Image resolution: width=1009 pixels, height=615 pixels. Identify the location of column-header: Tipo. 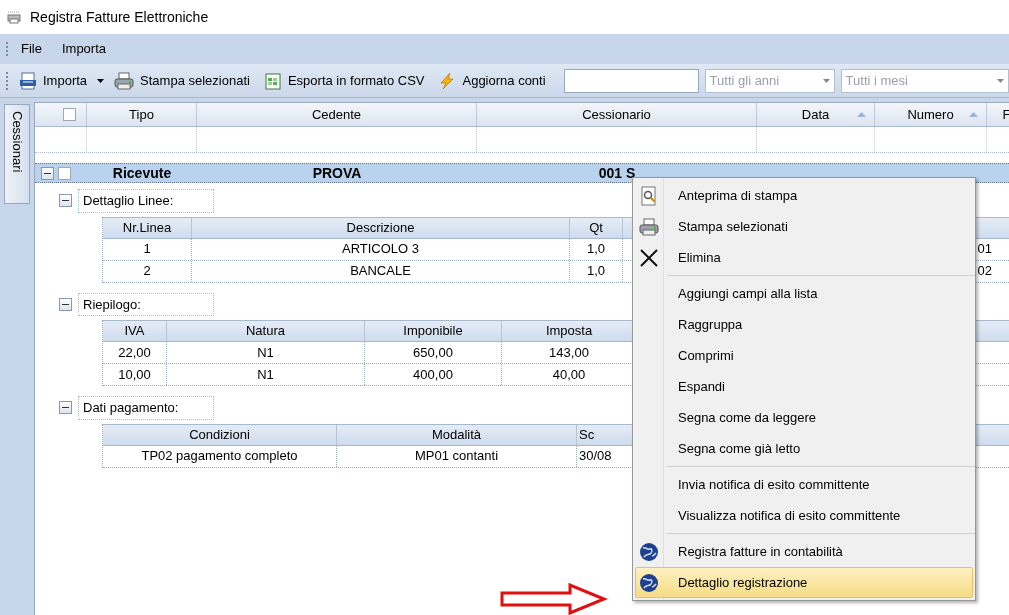
(142, 114).